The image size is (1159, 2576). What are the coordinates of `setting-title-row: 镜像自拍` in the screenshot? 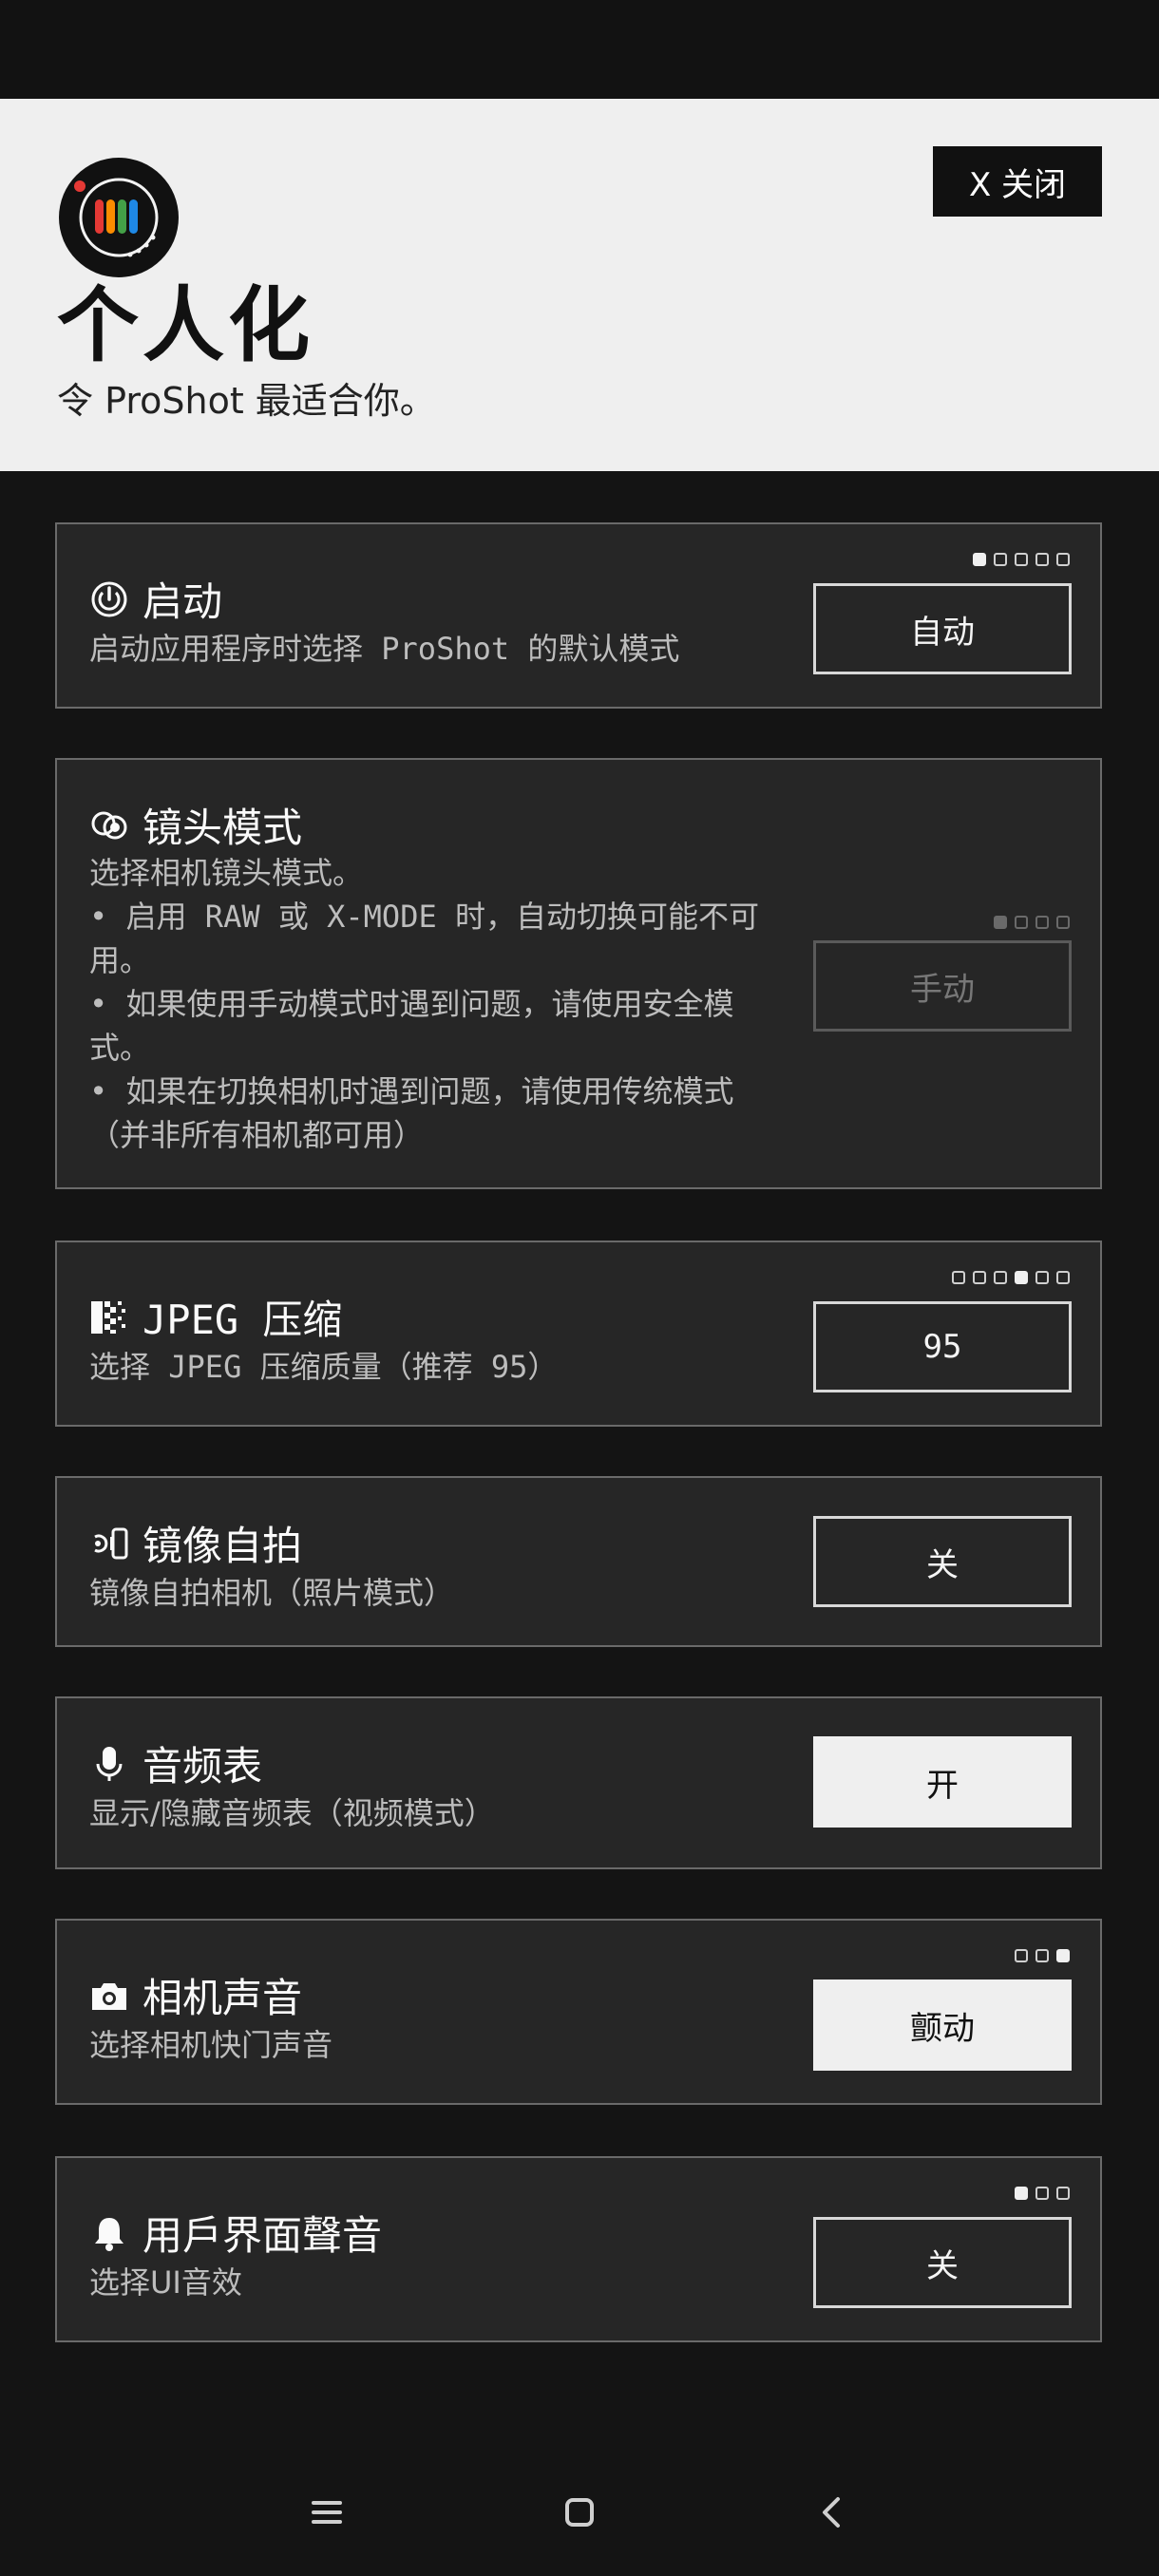 It's located at (195, 1543).